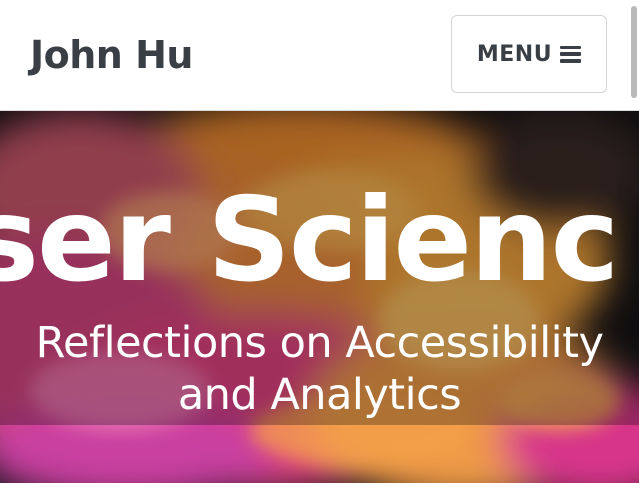 The width and height of the screenshot is (639, 483). What do you see at coordinates (319, 343) in the screenshot?
I see `hero-subtitle-line-1: Reflections on Accessibility` at bounding box center [319, 343].